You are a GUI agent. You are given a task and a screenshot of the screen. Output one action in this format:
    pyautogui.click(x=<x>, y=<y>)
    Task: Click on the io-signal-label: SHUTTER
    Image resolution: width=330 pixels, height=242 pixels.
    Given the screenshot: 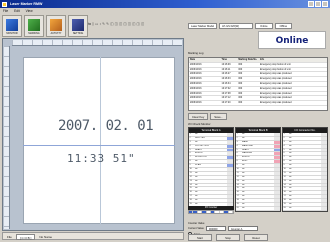 What is the action you would take?
    pyautogui.click(x=200, y=137)
    